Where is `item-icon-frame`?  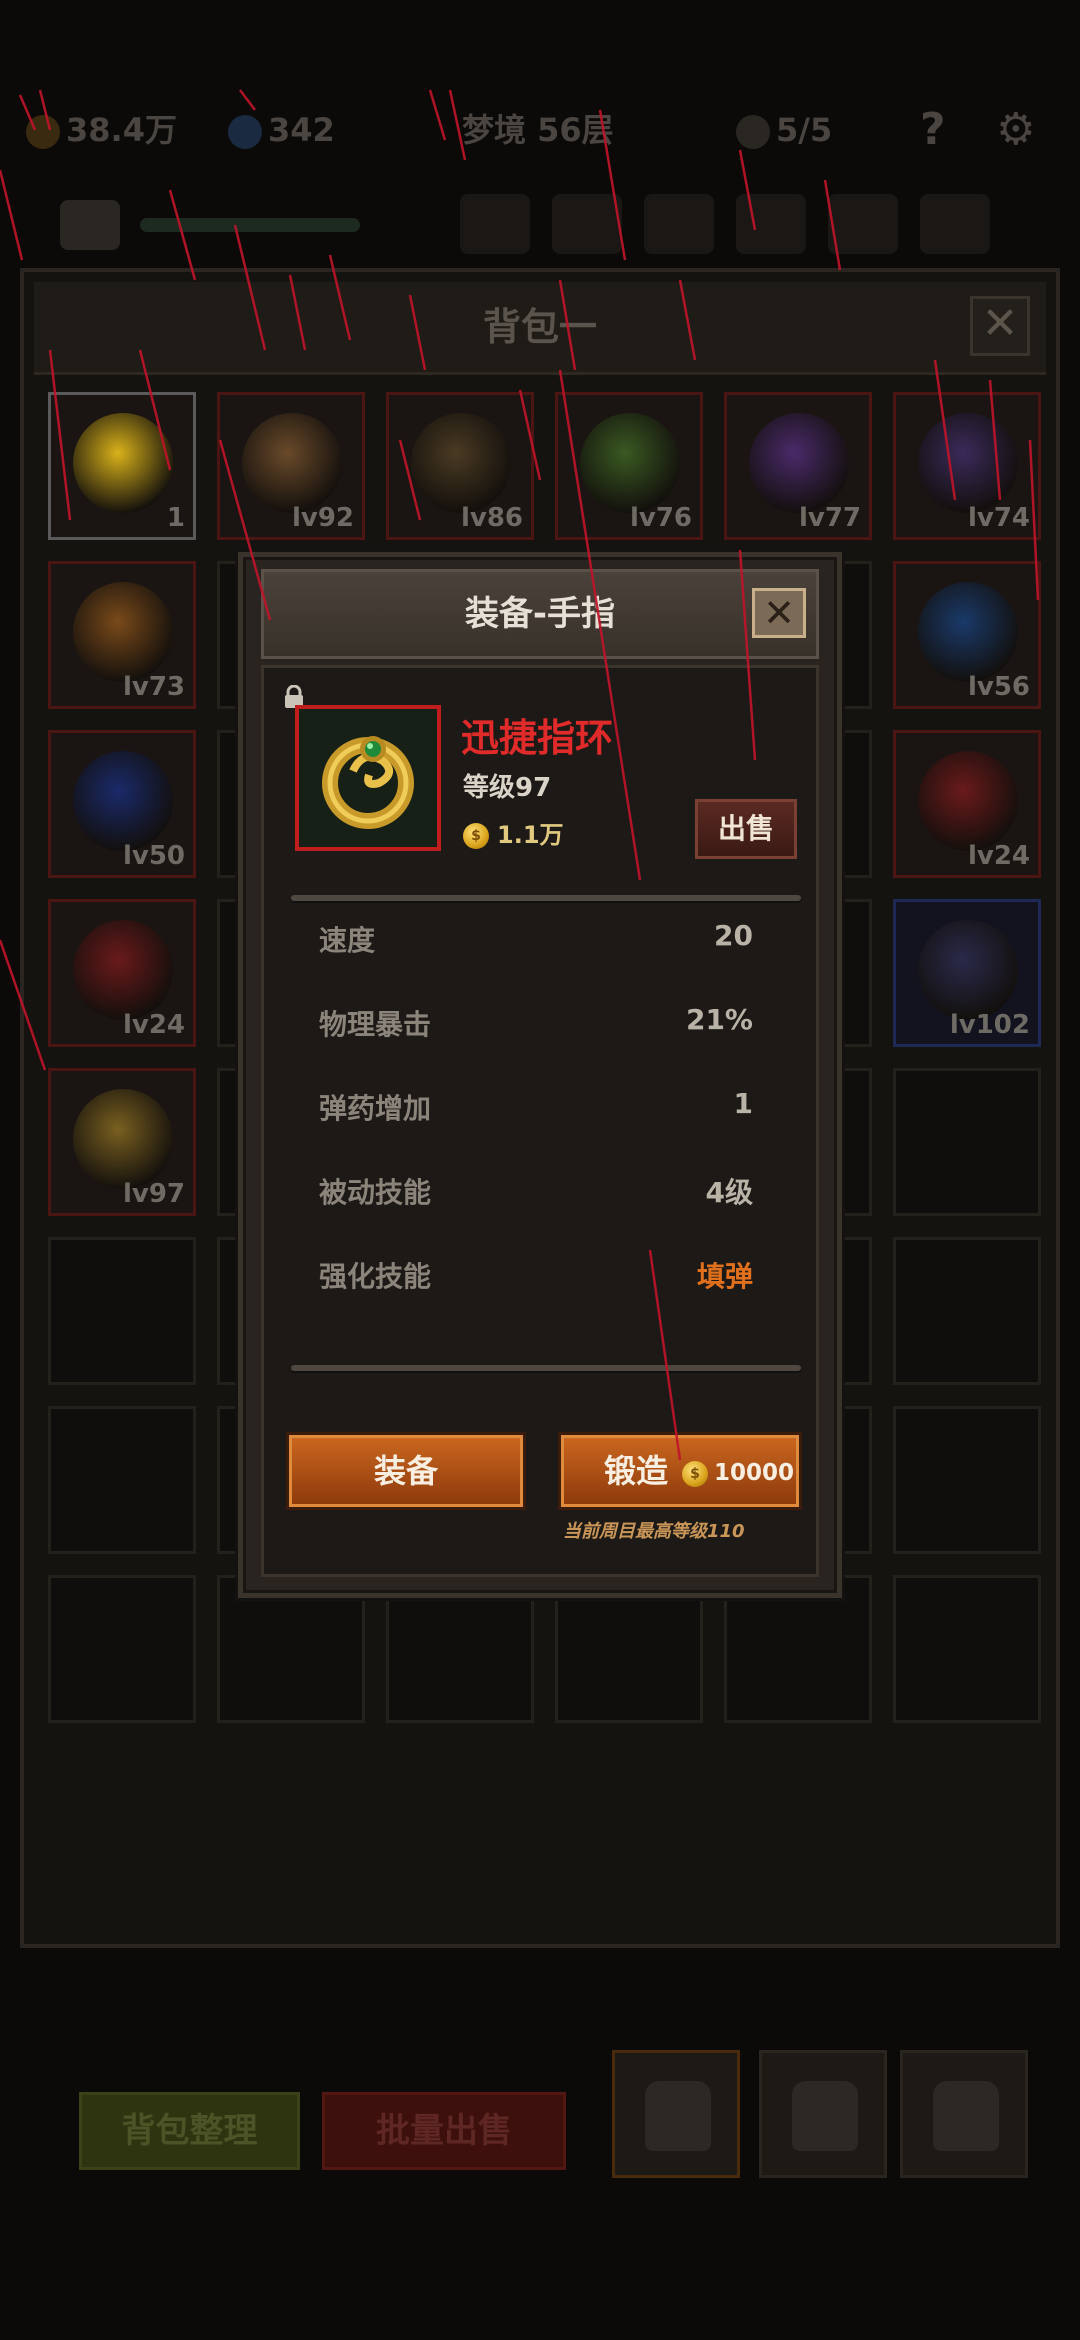
item-icon-frame is located at coordinates (368, 778).